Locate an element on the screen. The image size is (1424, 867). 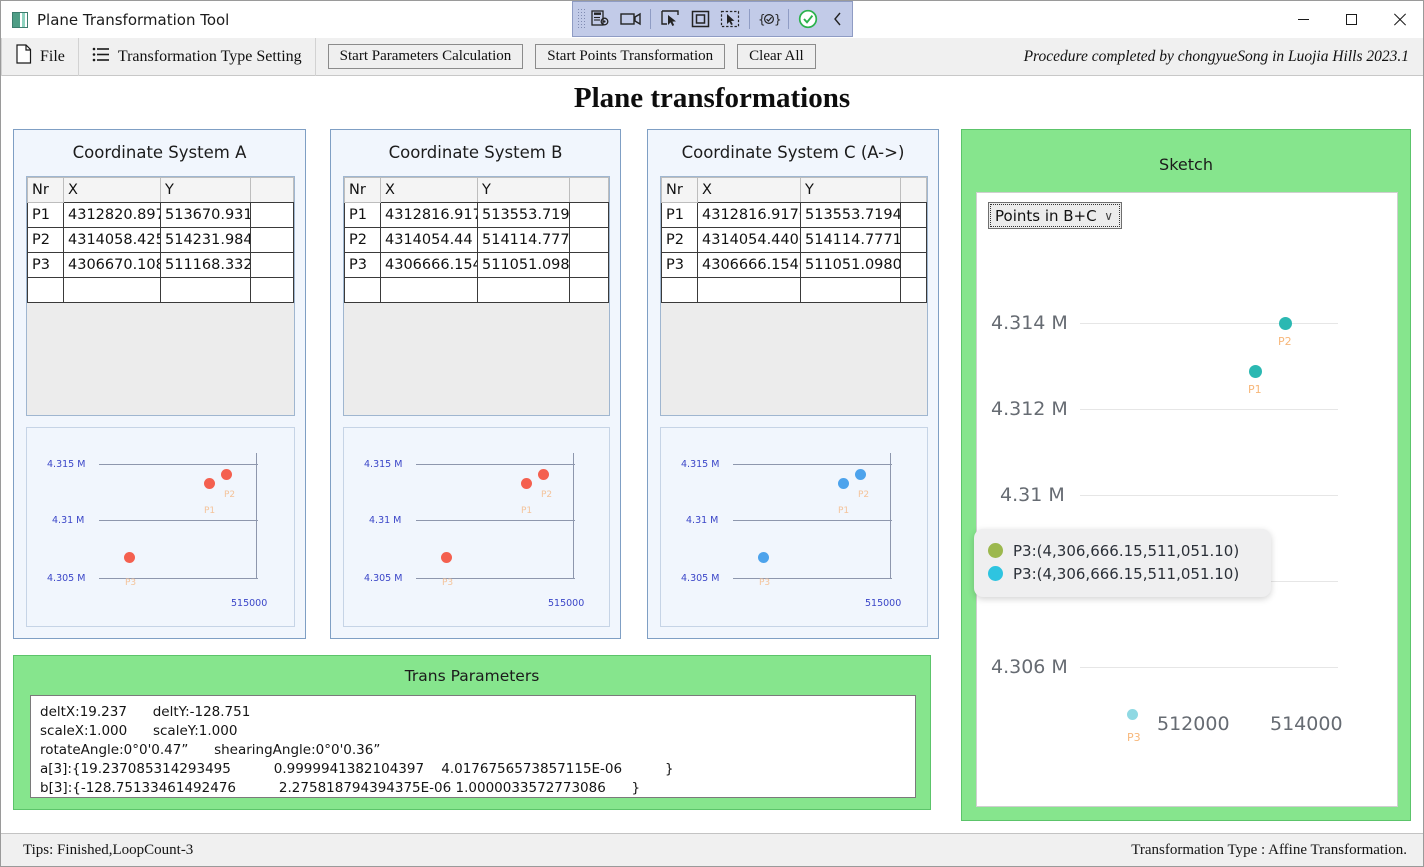
table-row: P2 4314058.425 514231.984 is located at coordinates (160, 240).